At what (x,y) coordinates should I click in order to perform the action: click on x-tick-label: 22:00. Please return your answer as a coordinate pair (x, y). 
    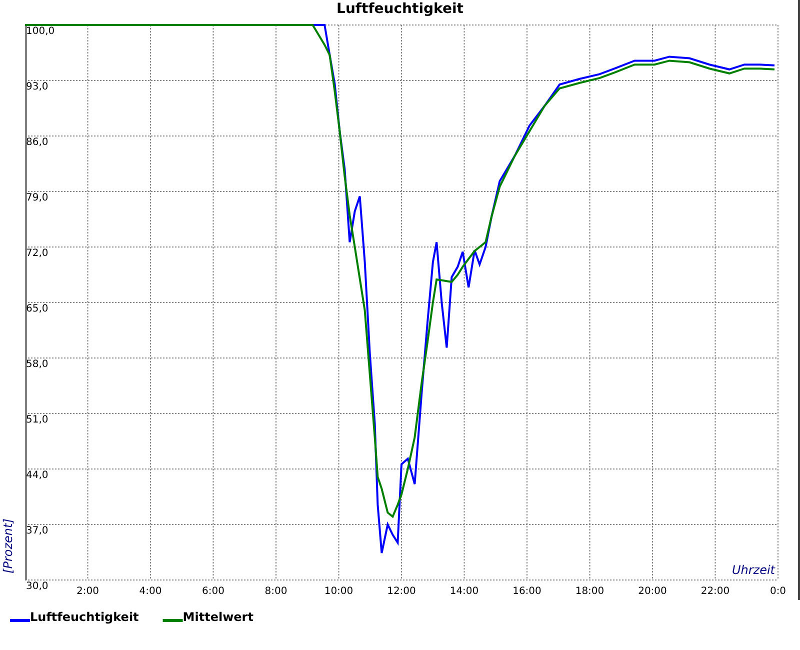
    Looking at the image, I should click on (715, 591).